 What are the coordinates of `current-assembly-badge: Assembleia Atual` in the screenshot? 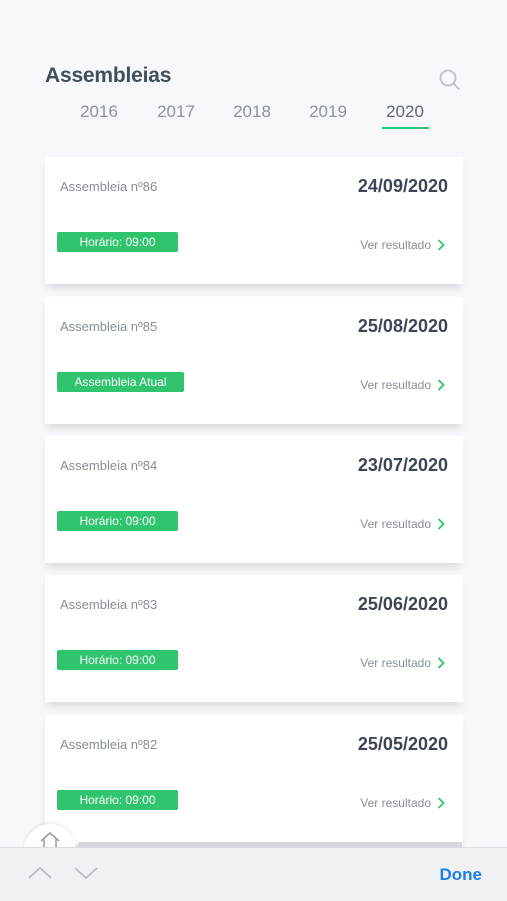 It's located at (120, 382).